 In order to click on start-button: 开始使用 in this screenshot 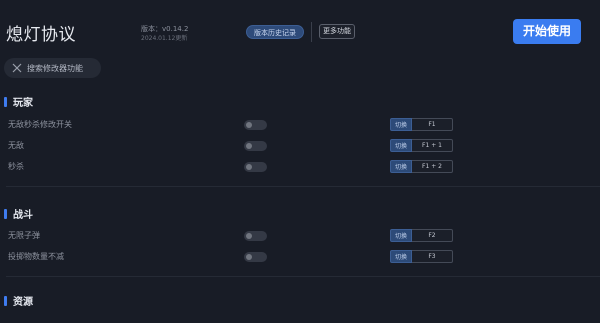, I will do `click(547, 31)`.